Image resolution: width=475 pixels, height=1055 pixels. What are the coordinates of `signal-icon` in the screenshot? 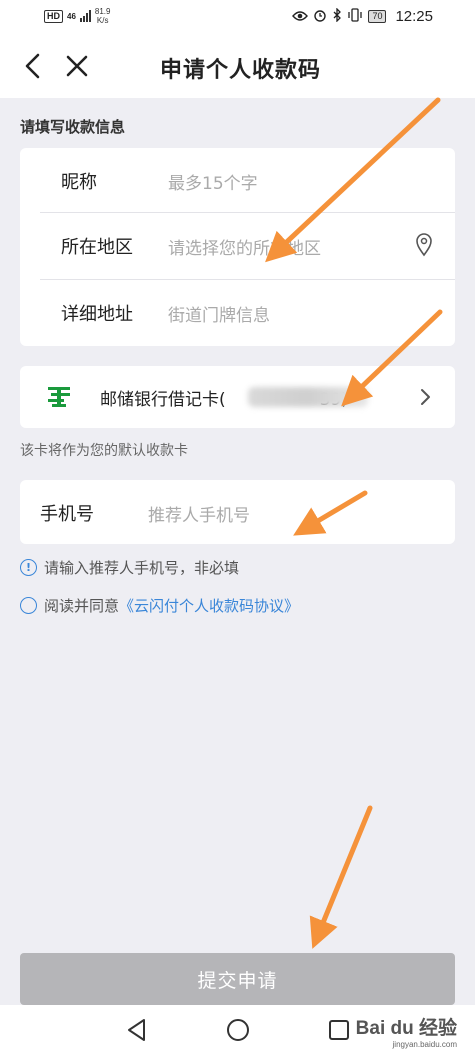 It's located at (85, 16).